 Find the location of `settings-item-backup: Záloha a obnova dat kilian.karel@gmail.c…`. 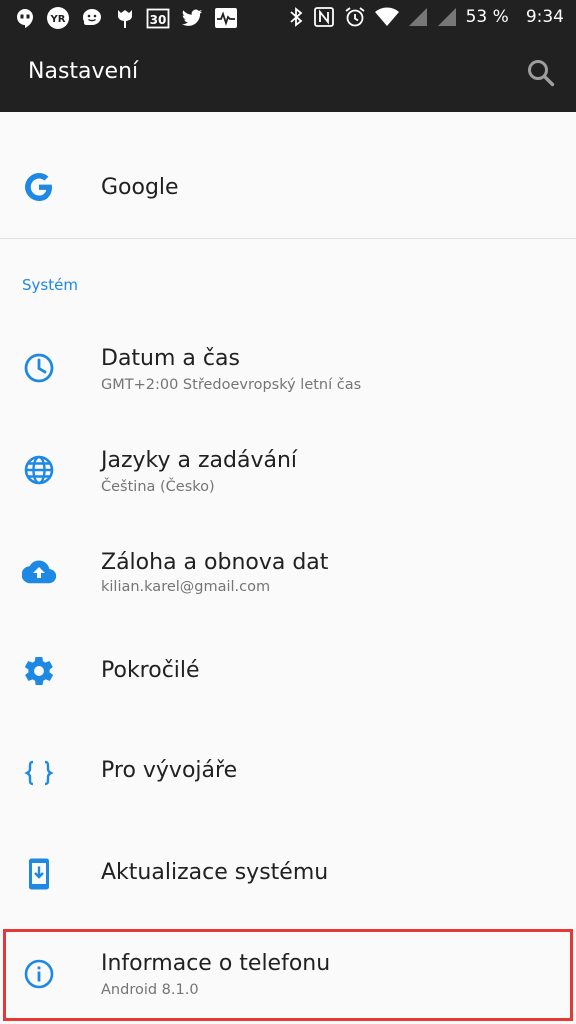

settings-item-backup: Záloha a obnova dat kilian.karel@gmail.c… is located at coordinates (288, 572).